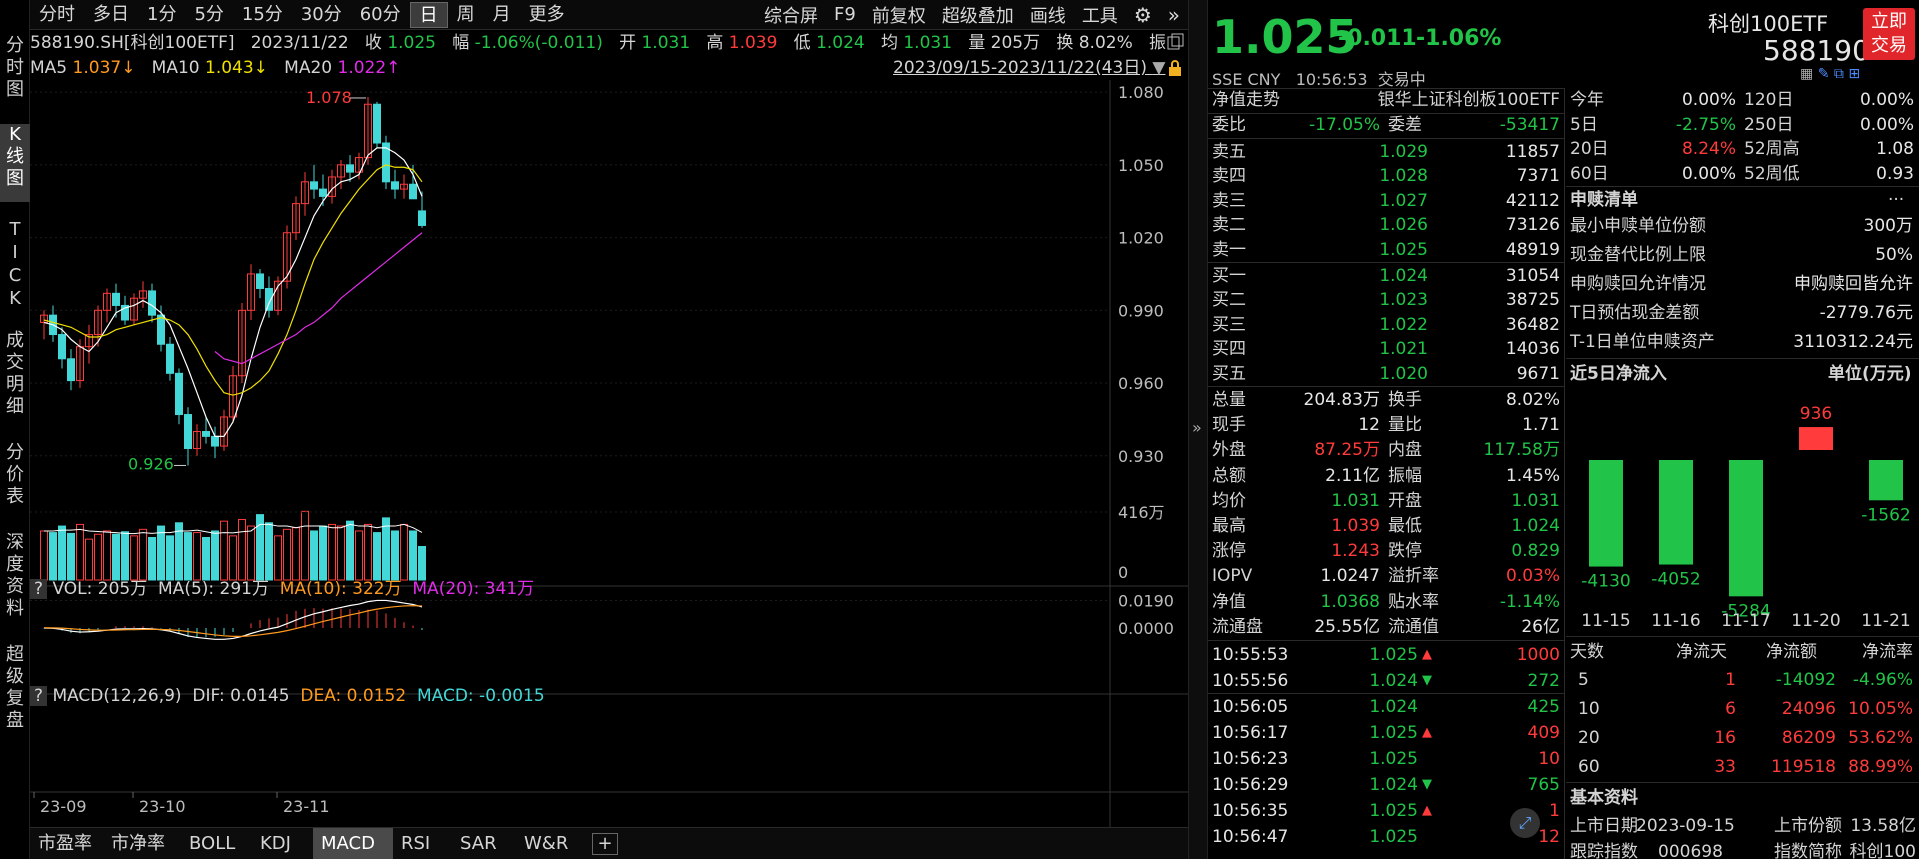 Image resolution: width=1919 pixels, height=859 pixels. Describe the element at coordinates (1352, 475) in the screenshot. I see `stat-value: 2.11亿` at that location.